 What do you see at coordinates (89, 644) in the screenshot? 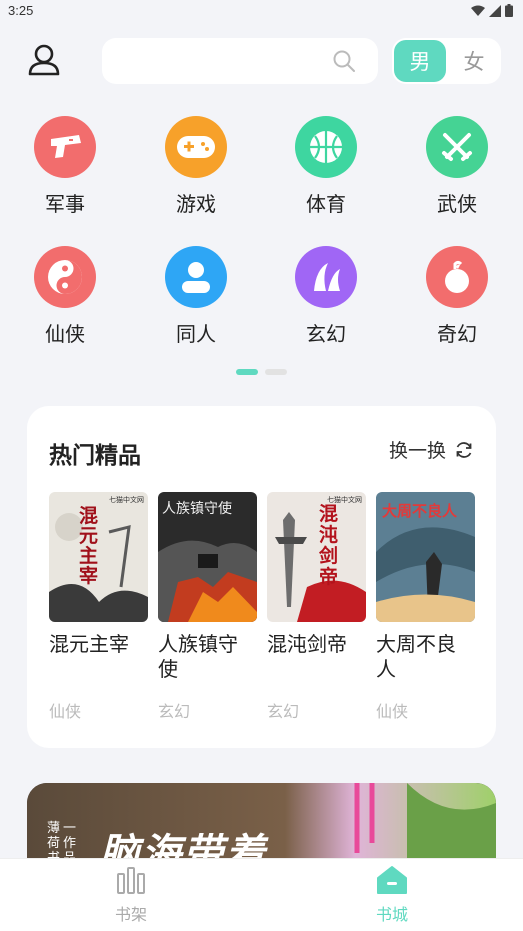
I see `book-title: 混元主宰` at bounding box center [89, 644].